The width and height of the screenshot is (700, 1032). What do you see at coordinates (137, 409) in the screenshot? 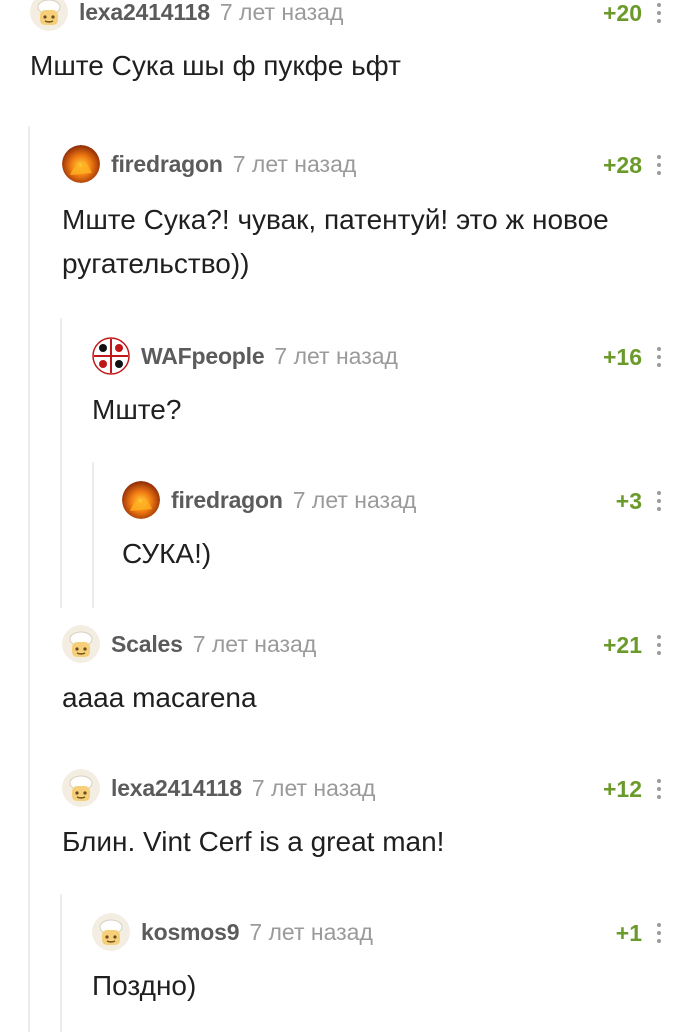
I see `comment-text: Мште?` at bounding box center [137, 409].